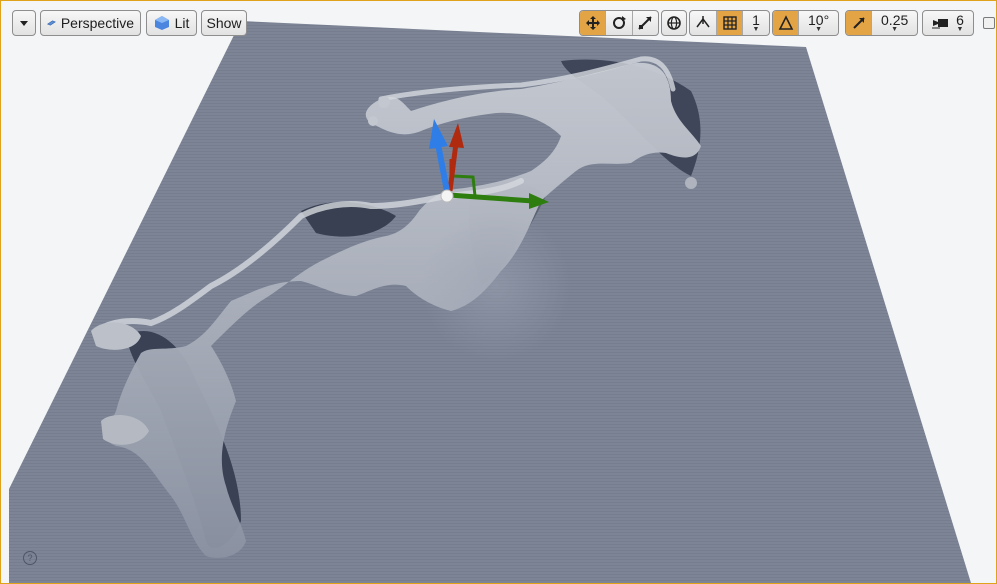  I want to click on gizmo-pivot, so click(447, 196).